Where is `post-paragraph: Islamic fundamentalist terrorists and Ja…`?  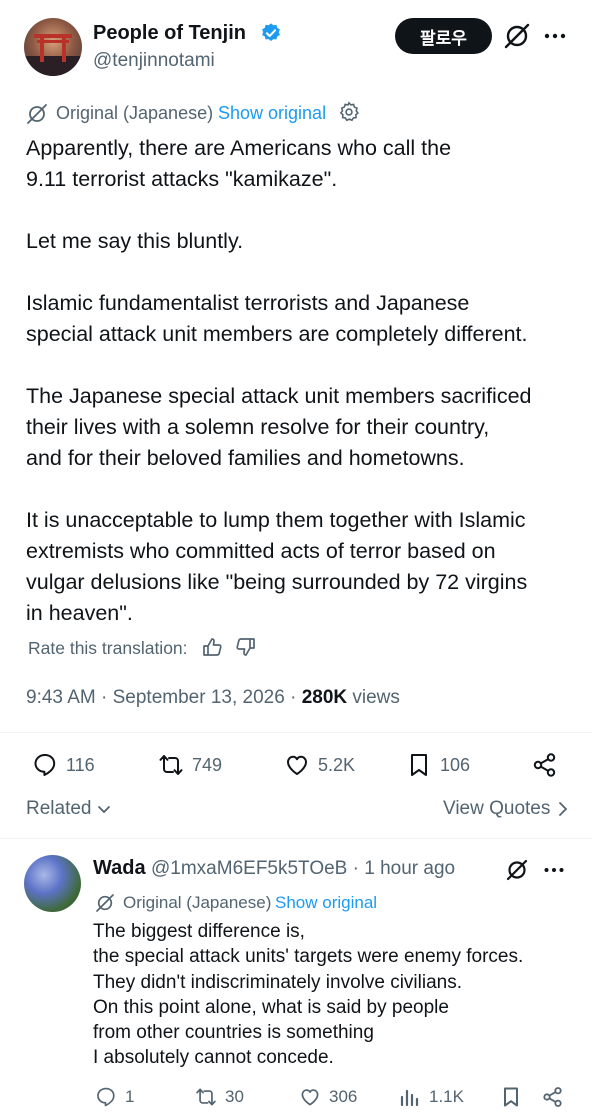
post-paragraph: Islamic fundamentalist terrorists and Ja… is located at coordinates (277, 318).